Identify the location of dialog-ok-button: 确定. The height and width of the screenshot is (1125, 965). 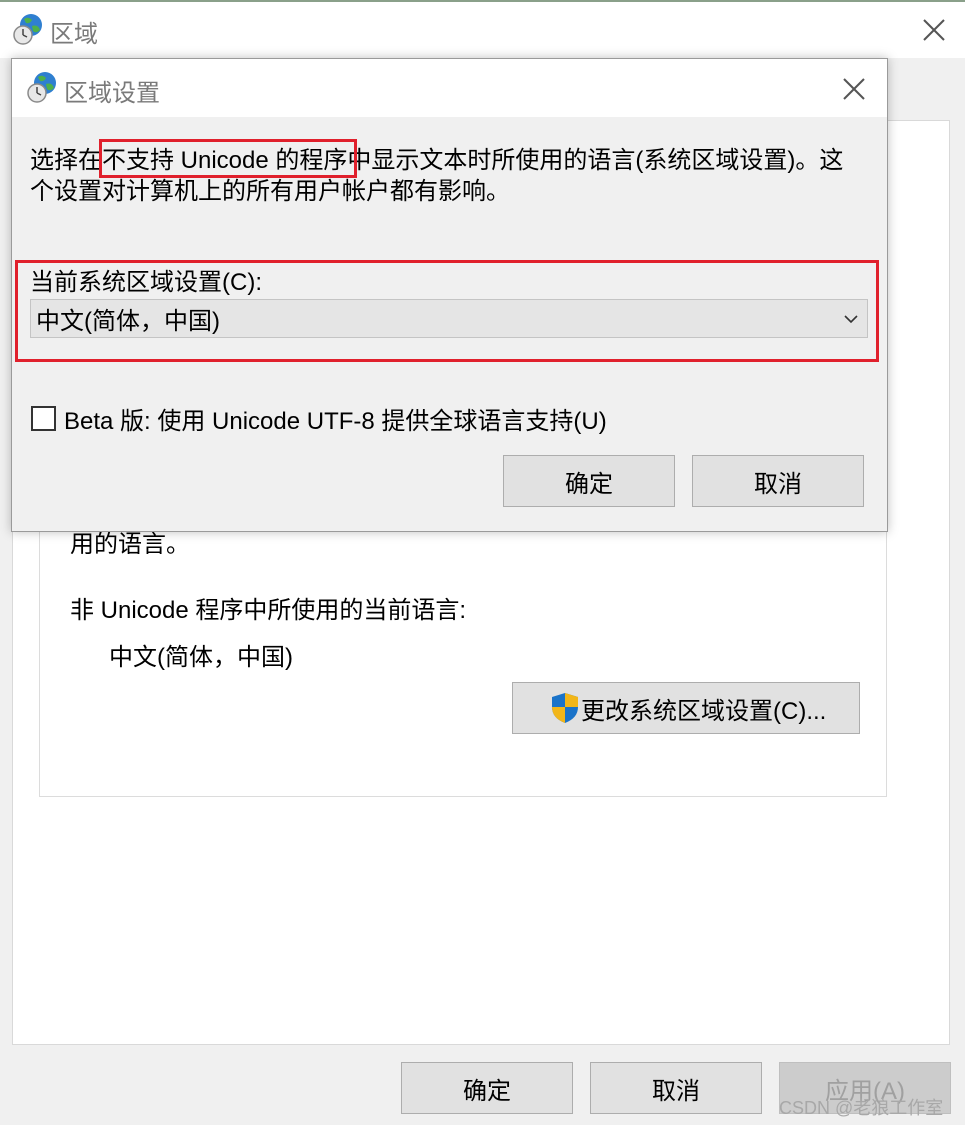
(589, 481).